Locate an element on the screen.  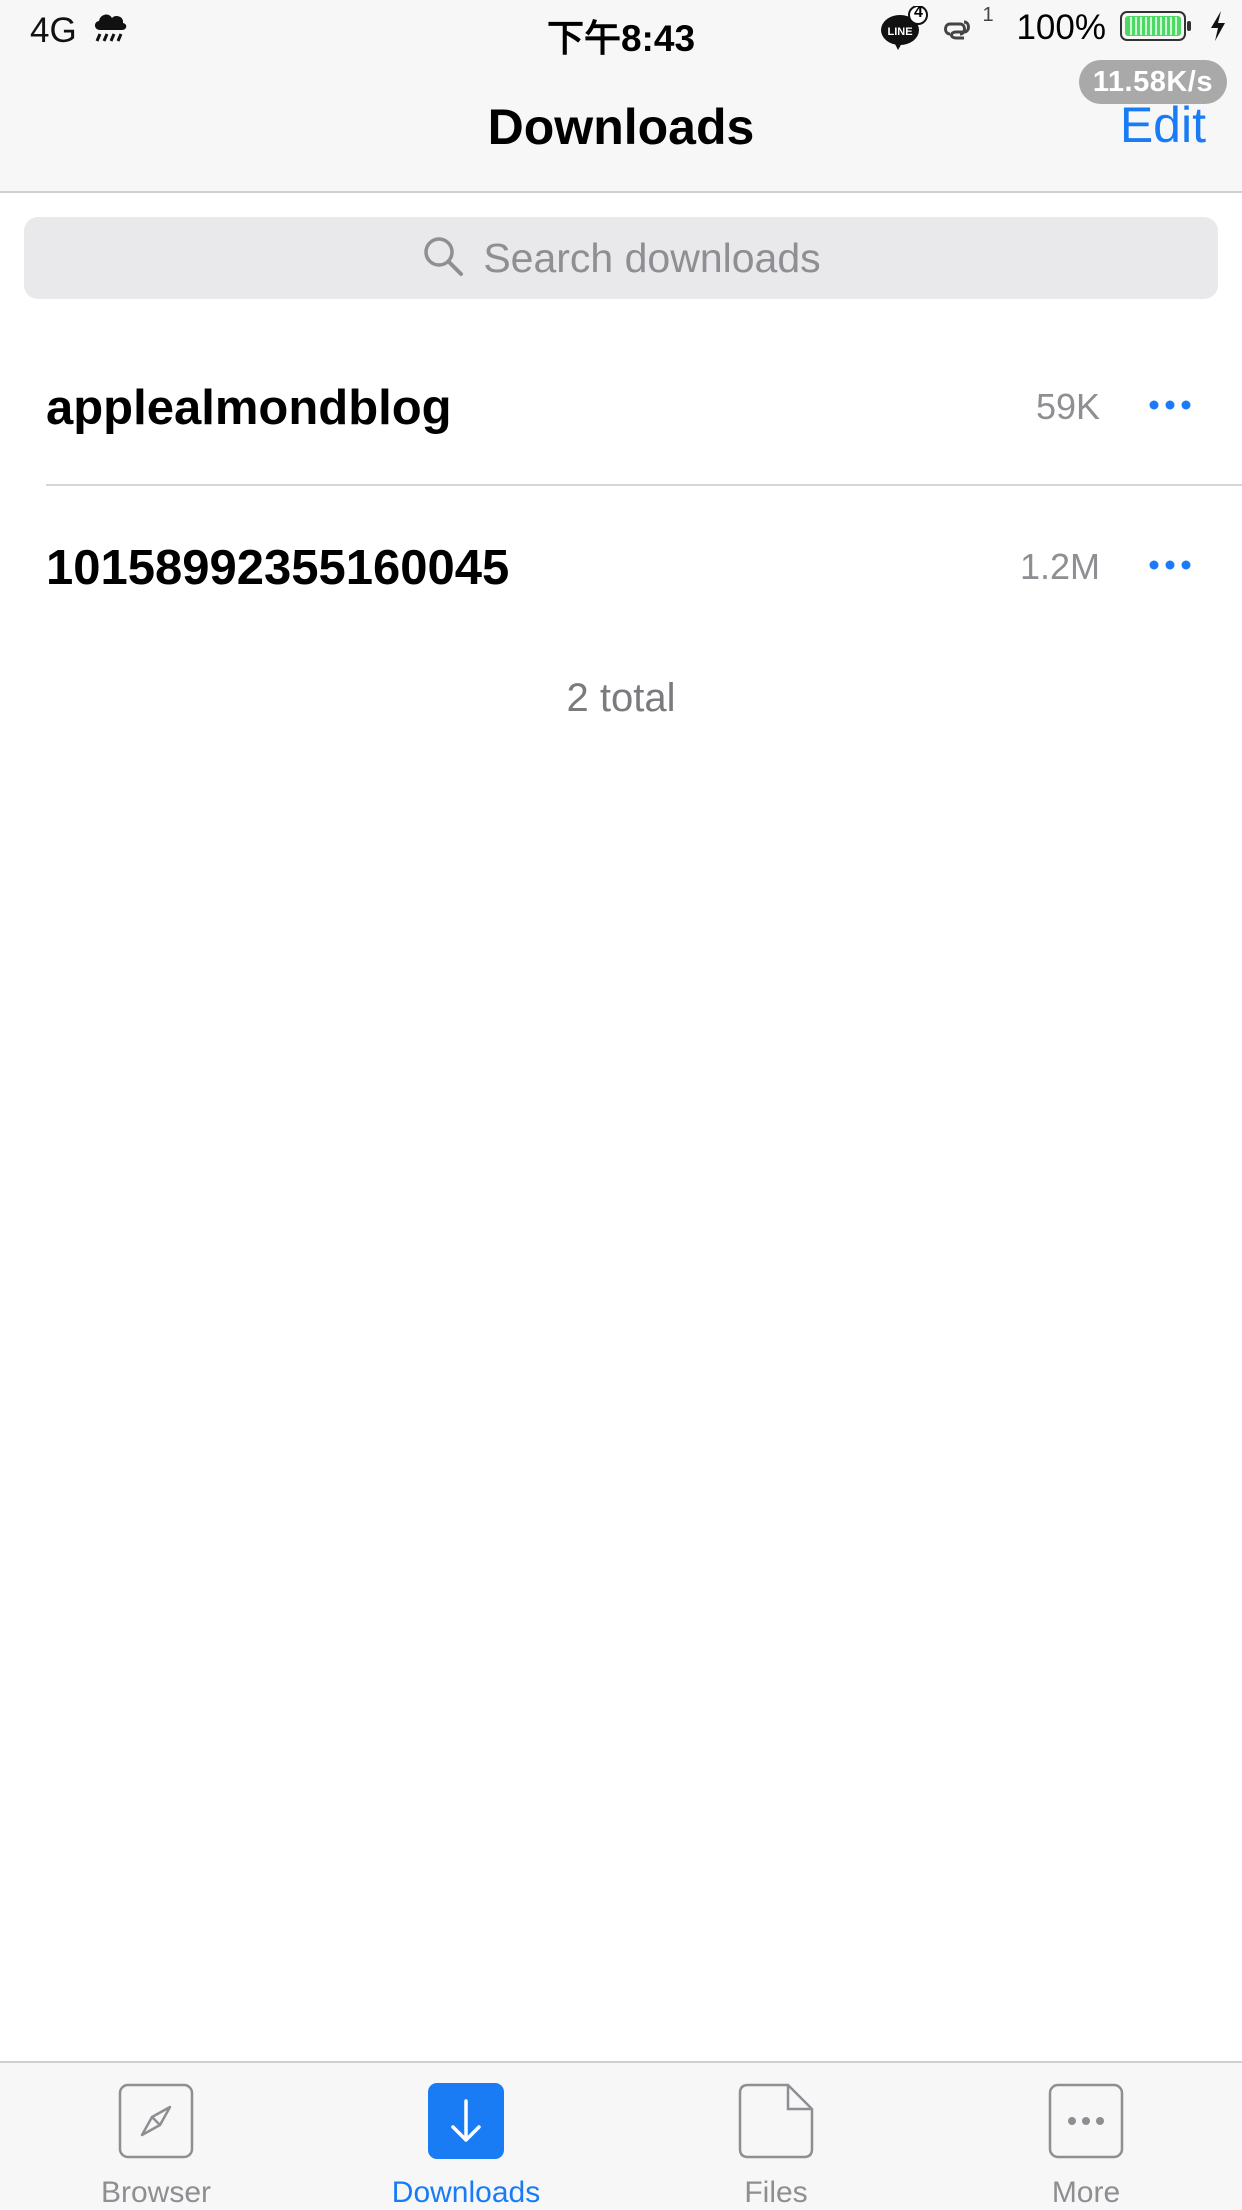
download-name: 10158992355160045 is located at coordinates (278, 568).